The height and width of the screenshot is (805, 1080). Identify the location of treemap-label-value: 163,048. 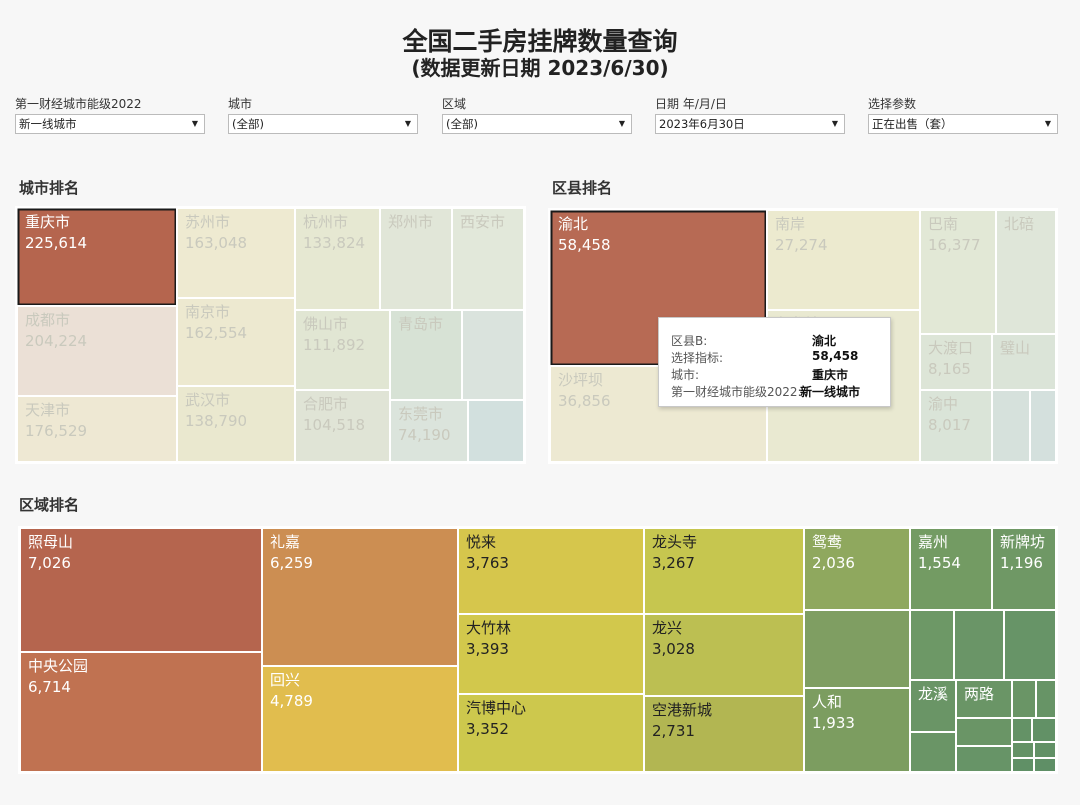
(216, 243).